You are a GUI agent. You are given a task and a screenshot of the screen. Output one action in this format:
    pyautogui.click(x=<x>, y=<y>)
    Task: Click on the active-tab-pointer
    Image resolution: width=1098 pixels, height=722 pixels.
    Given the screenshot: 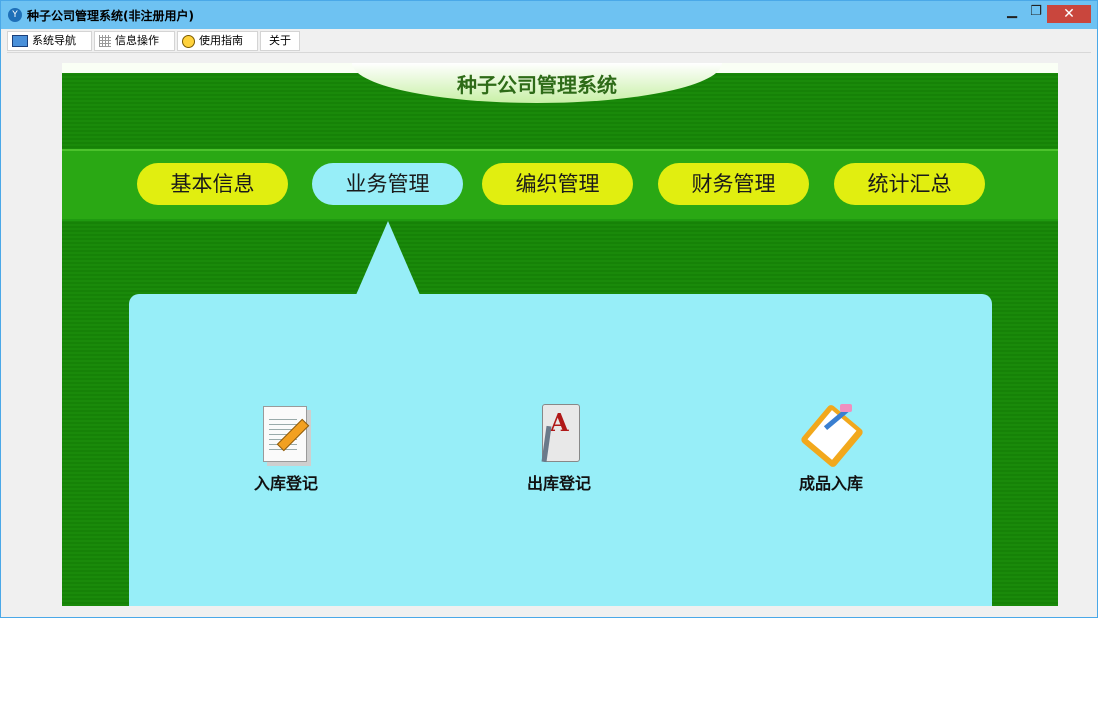 What is the action you would take?
    pyautogui.click(x=388, y=258)
    